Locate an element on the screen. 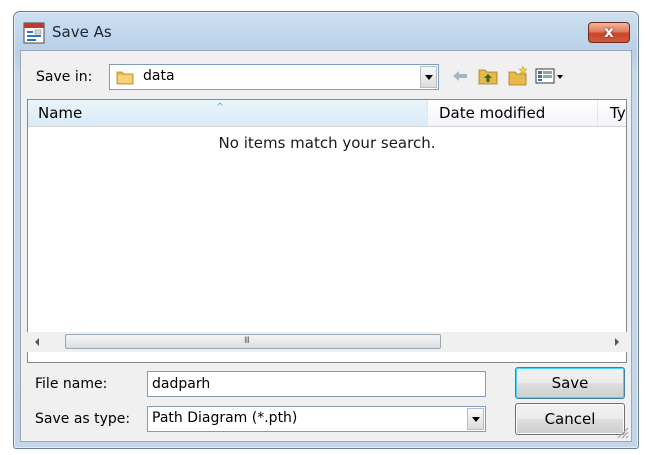 The height and width of the screenshot is (455, 646). window-title: Save As is located at coordinates (82, 32).